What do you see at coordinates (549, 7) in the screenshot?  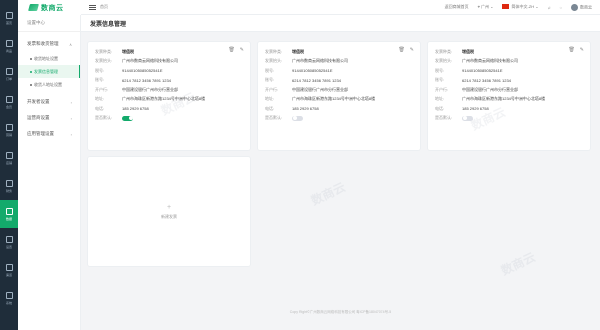 I see `notification-bell-icon: ♫` at bounding box center [549, 7].